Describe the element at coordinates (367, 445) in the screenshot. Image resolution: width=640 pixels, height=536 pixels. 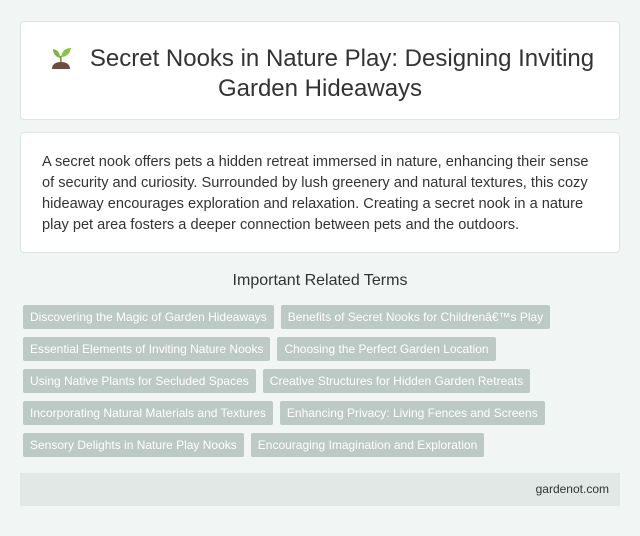
I see `term-tag: Encouraging Imagination and Exploration` at that location.